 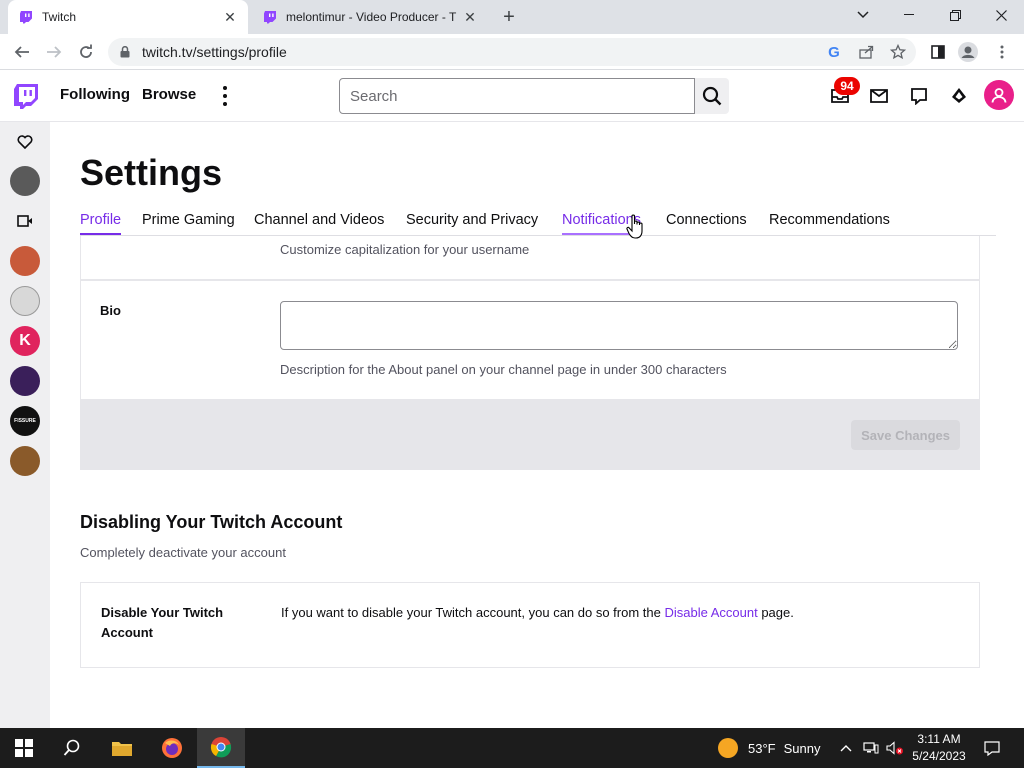 I want to click on notification-center-icon, so click(x=992, y=748).